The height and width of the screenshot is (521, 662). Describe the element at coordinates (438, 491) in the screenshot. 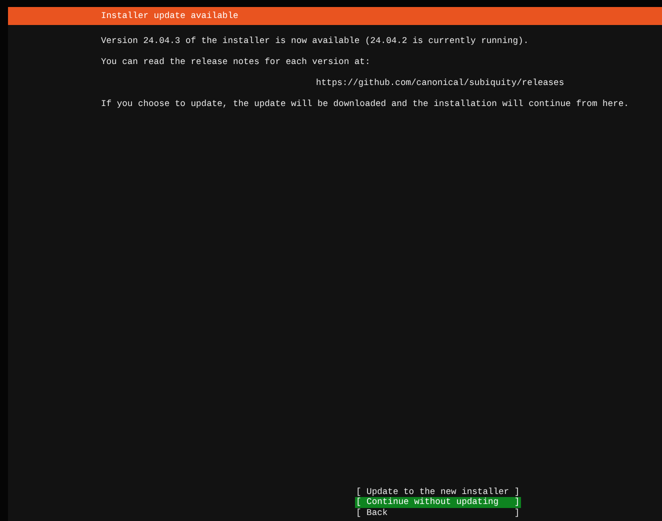

I see `menu-button: [ Update to the new installer ]` at that location.